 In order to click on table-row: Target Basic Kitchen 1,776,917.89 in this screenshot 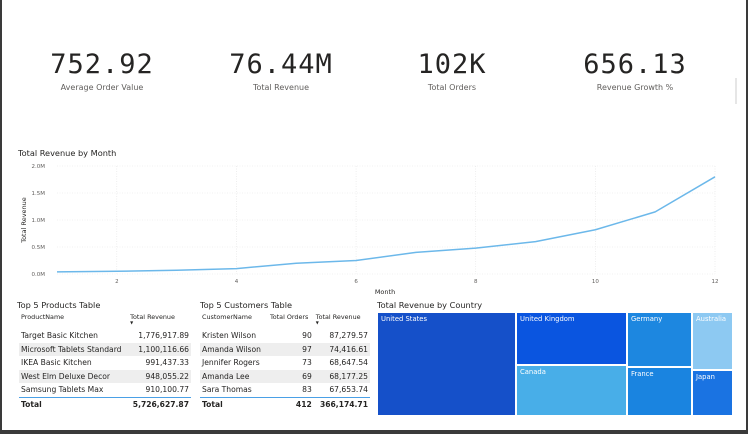, I will do `click(105, 336)`.